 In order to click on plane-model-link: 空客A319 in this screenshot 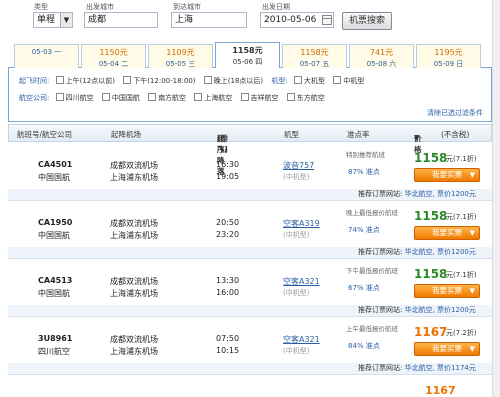, I will do `click(301, 223)`.